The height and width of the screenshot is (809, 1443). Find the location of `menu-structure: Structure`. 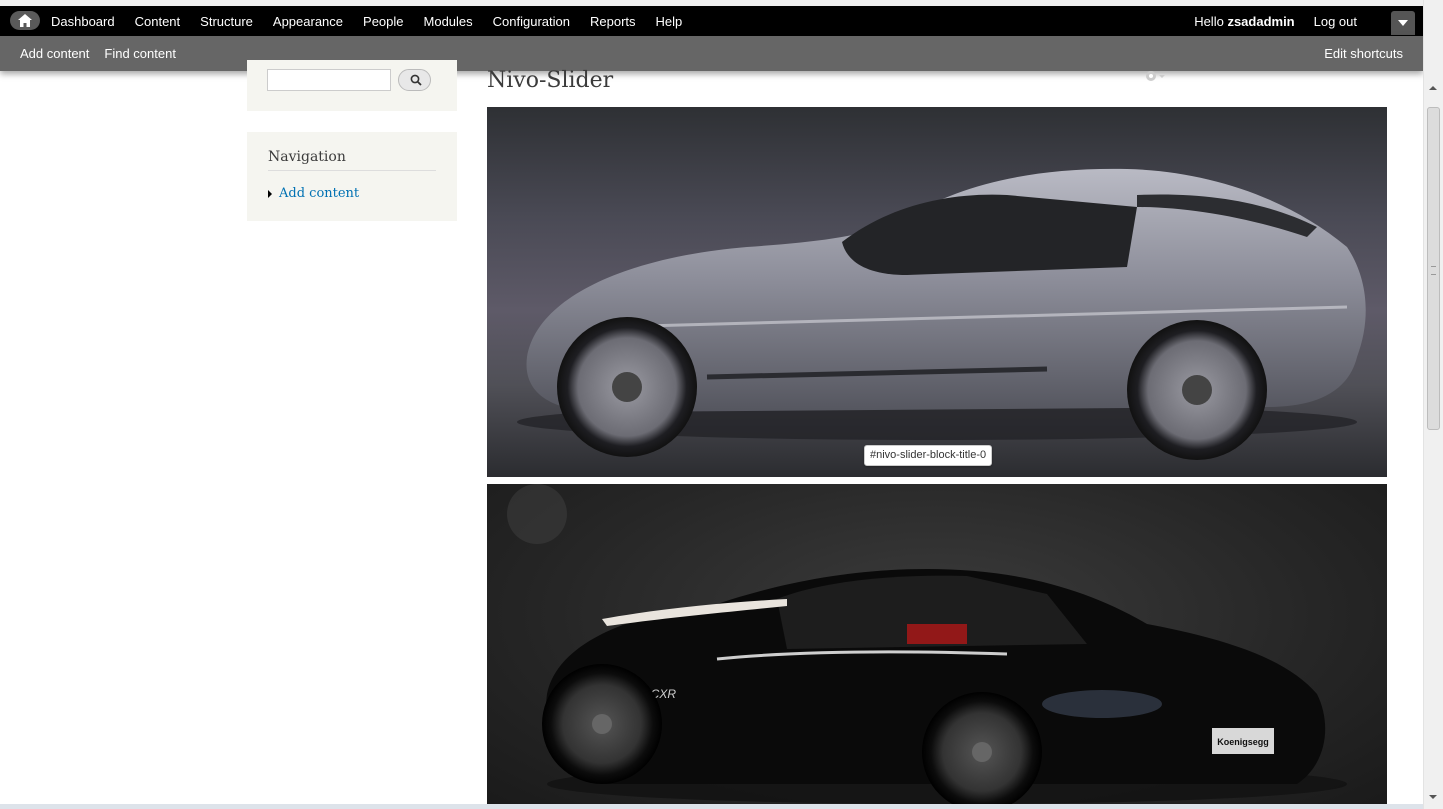

menu-structure: Structure is located at coordinates (226, 21).